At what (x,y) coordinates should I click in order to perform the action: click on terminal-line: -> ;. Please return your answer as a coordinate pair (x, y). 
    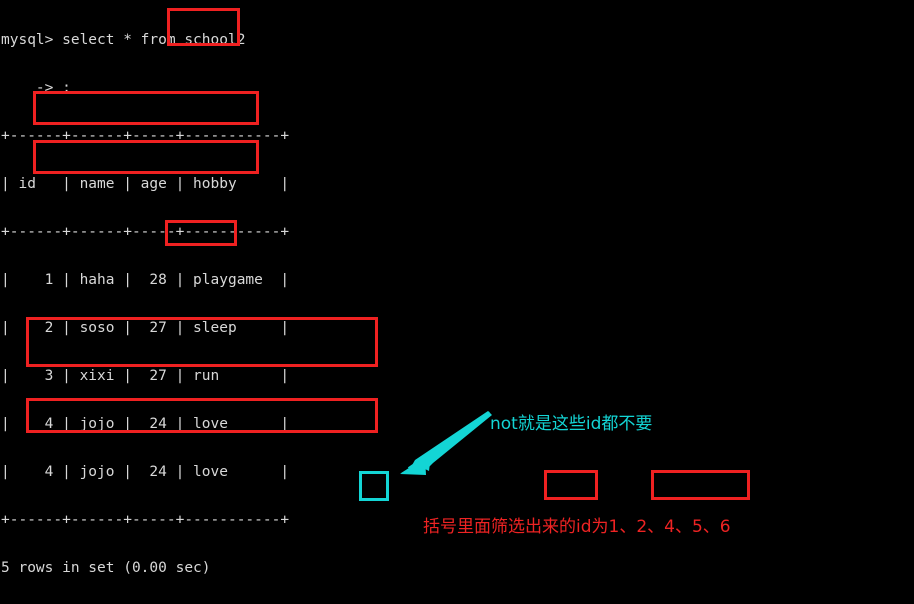
    Looking at the image, I should click on (36, 88).